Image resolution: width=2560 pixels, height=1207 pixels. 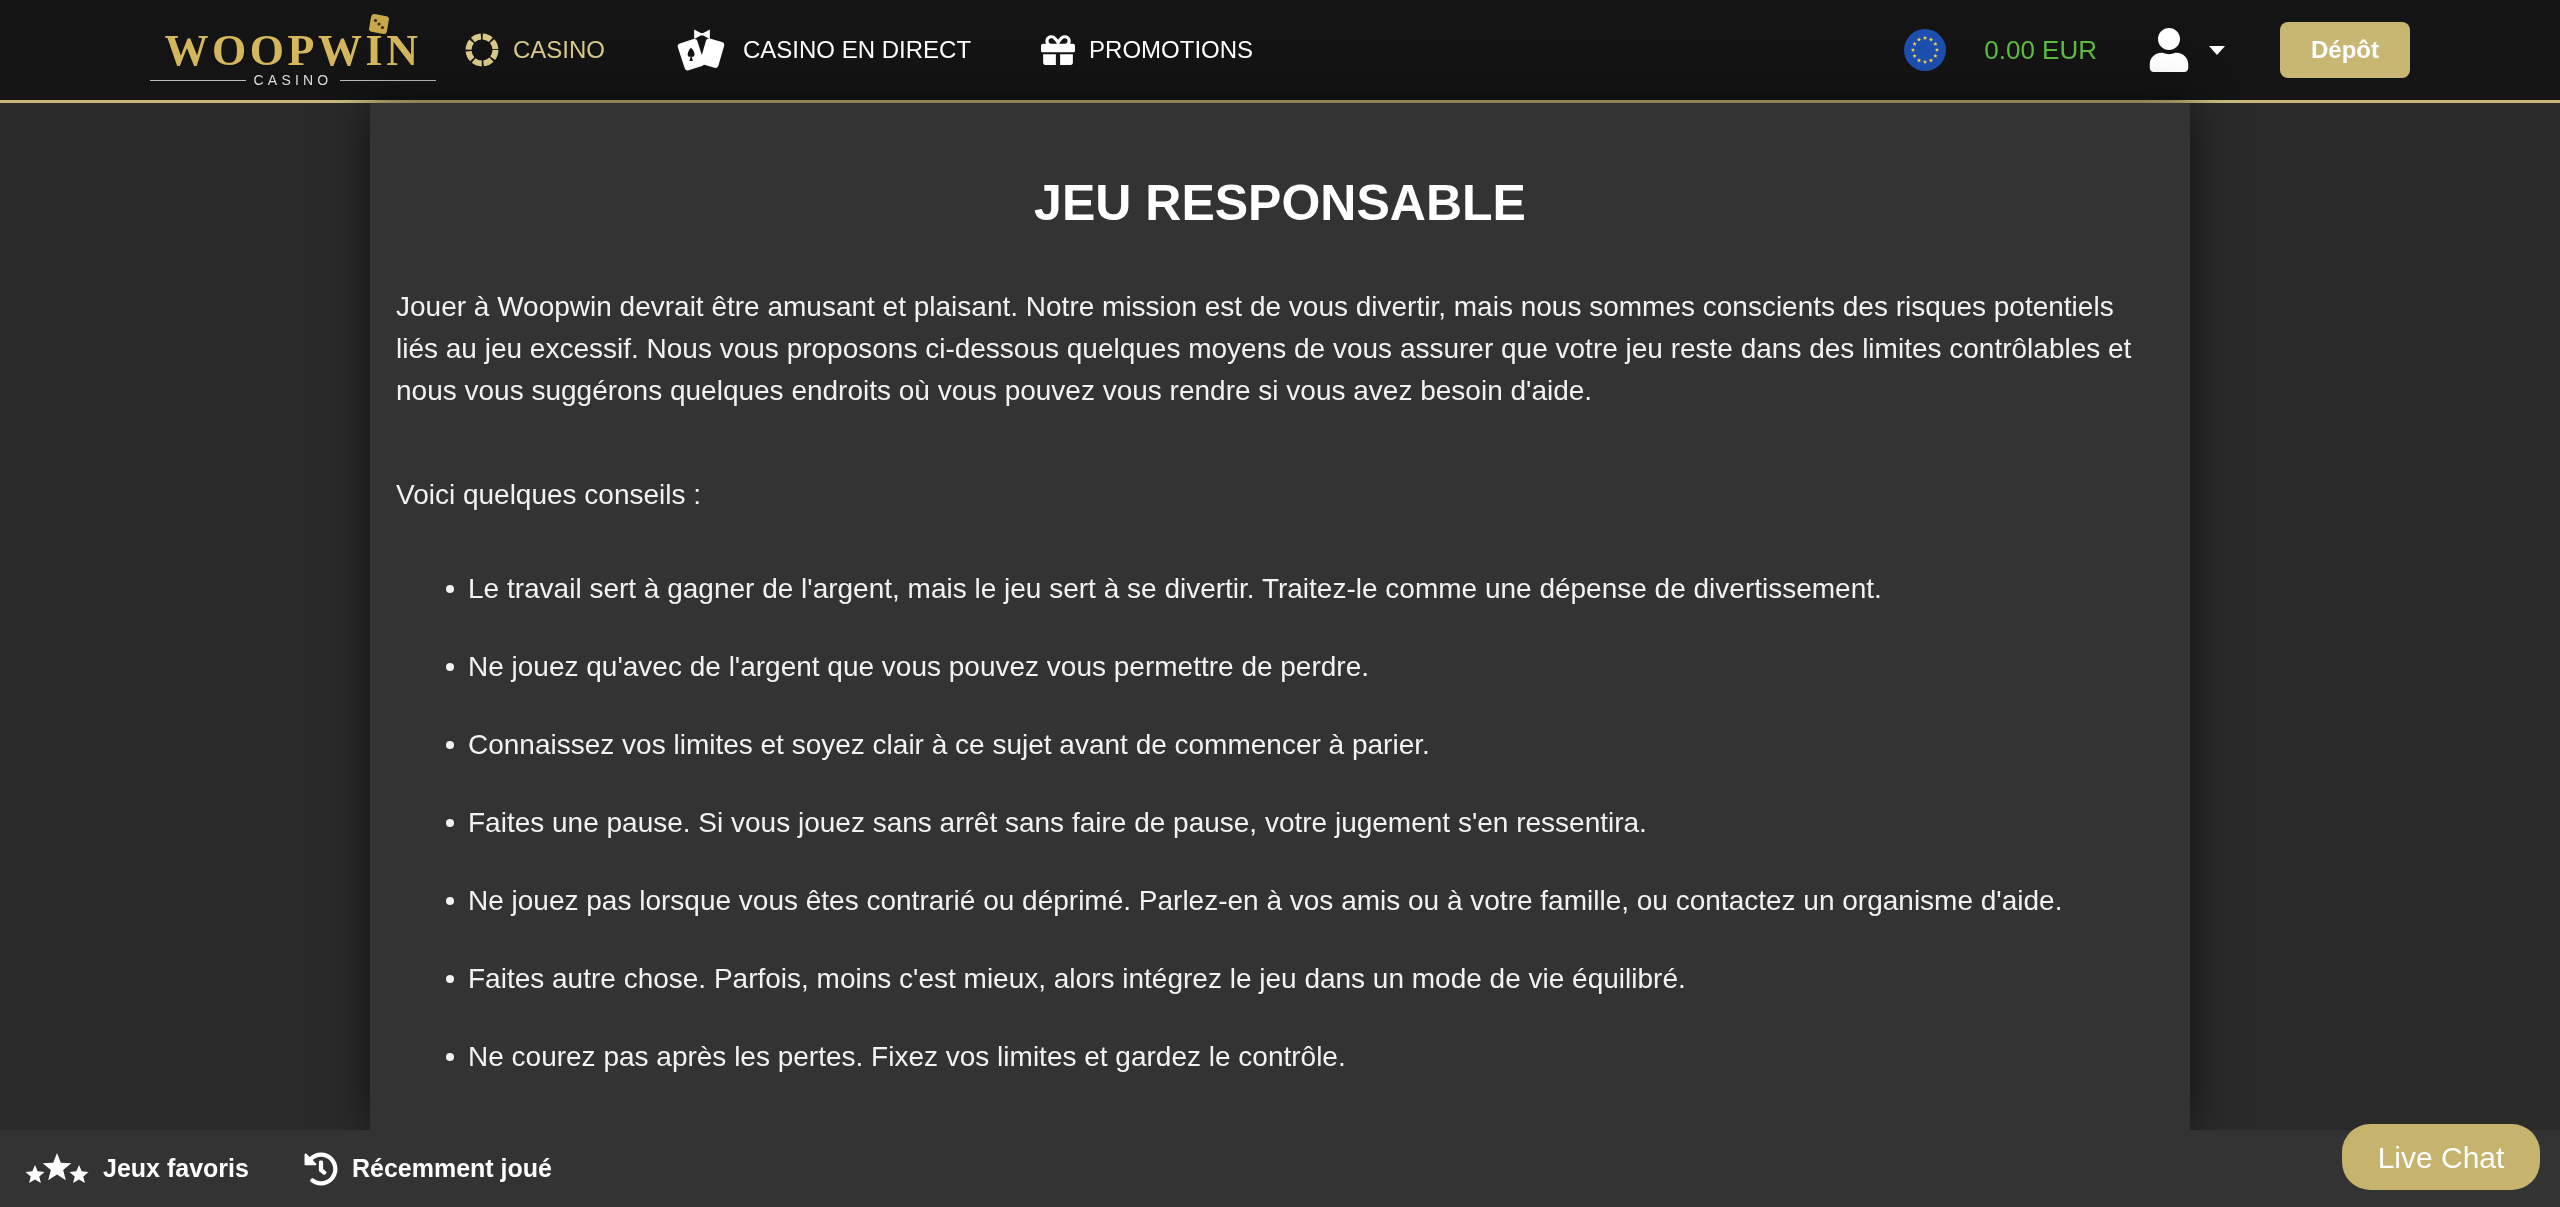 What do you see at coordinates (379, 24) in the screenshot?
I see `dice-icon` at bounding box center [379, 24].